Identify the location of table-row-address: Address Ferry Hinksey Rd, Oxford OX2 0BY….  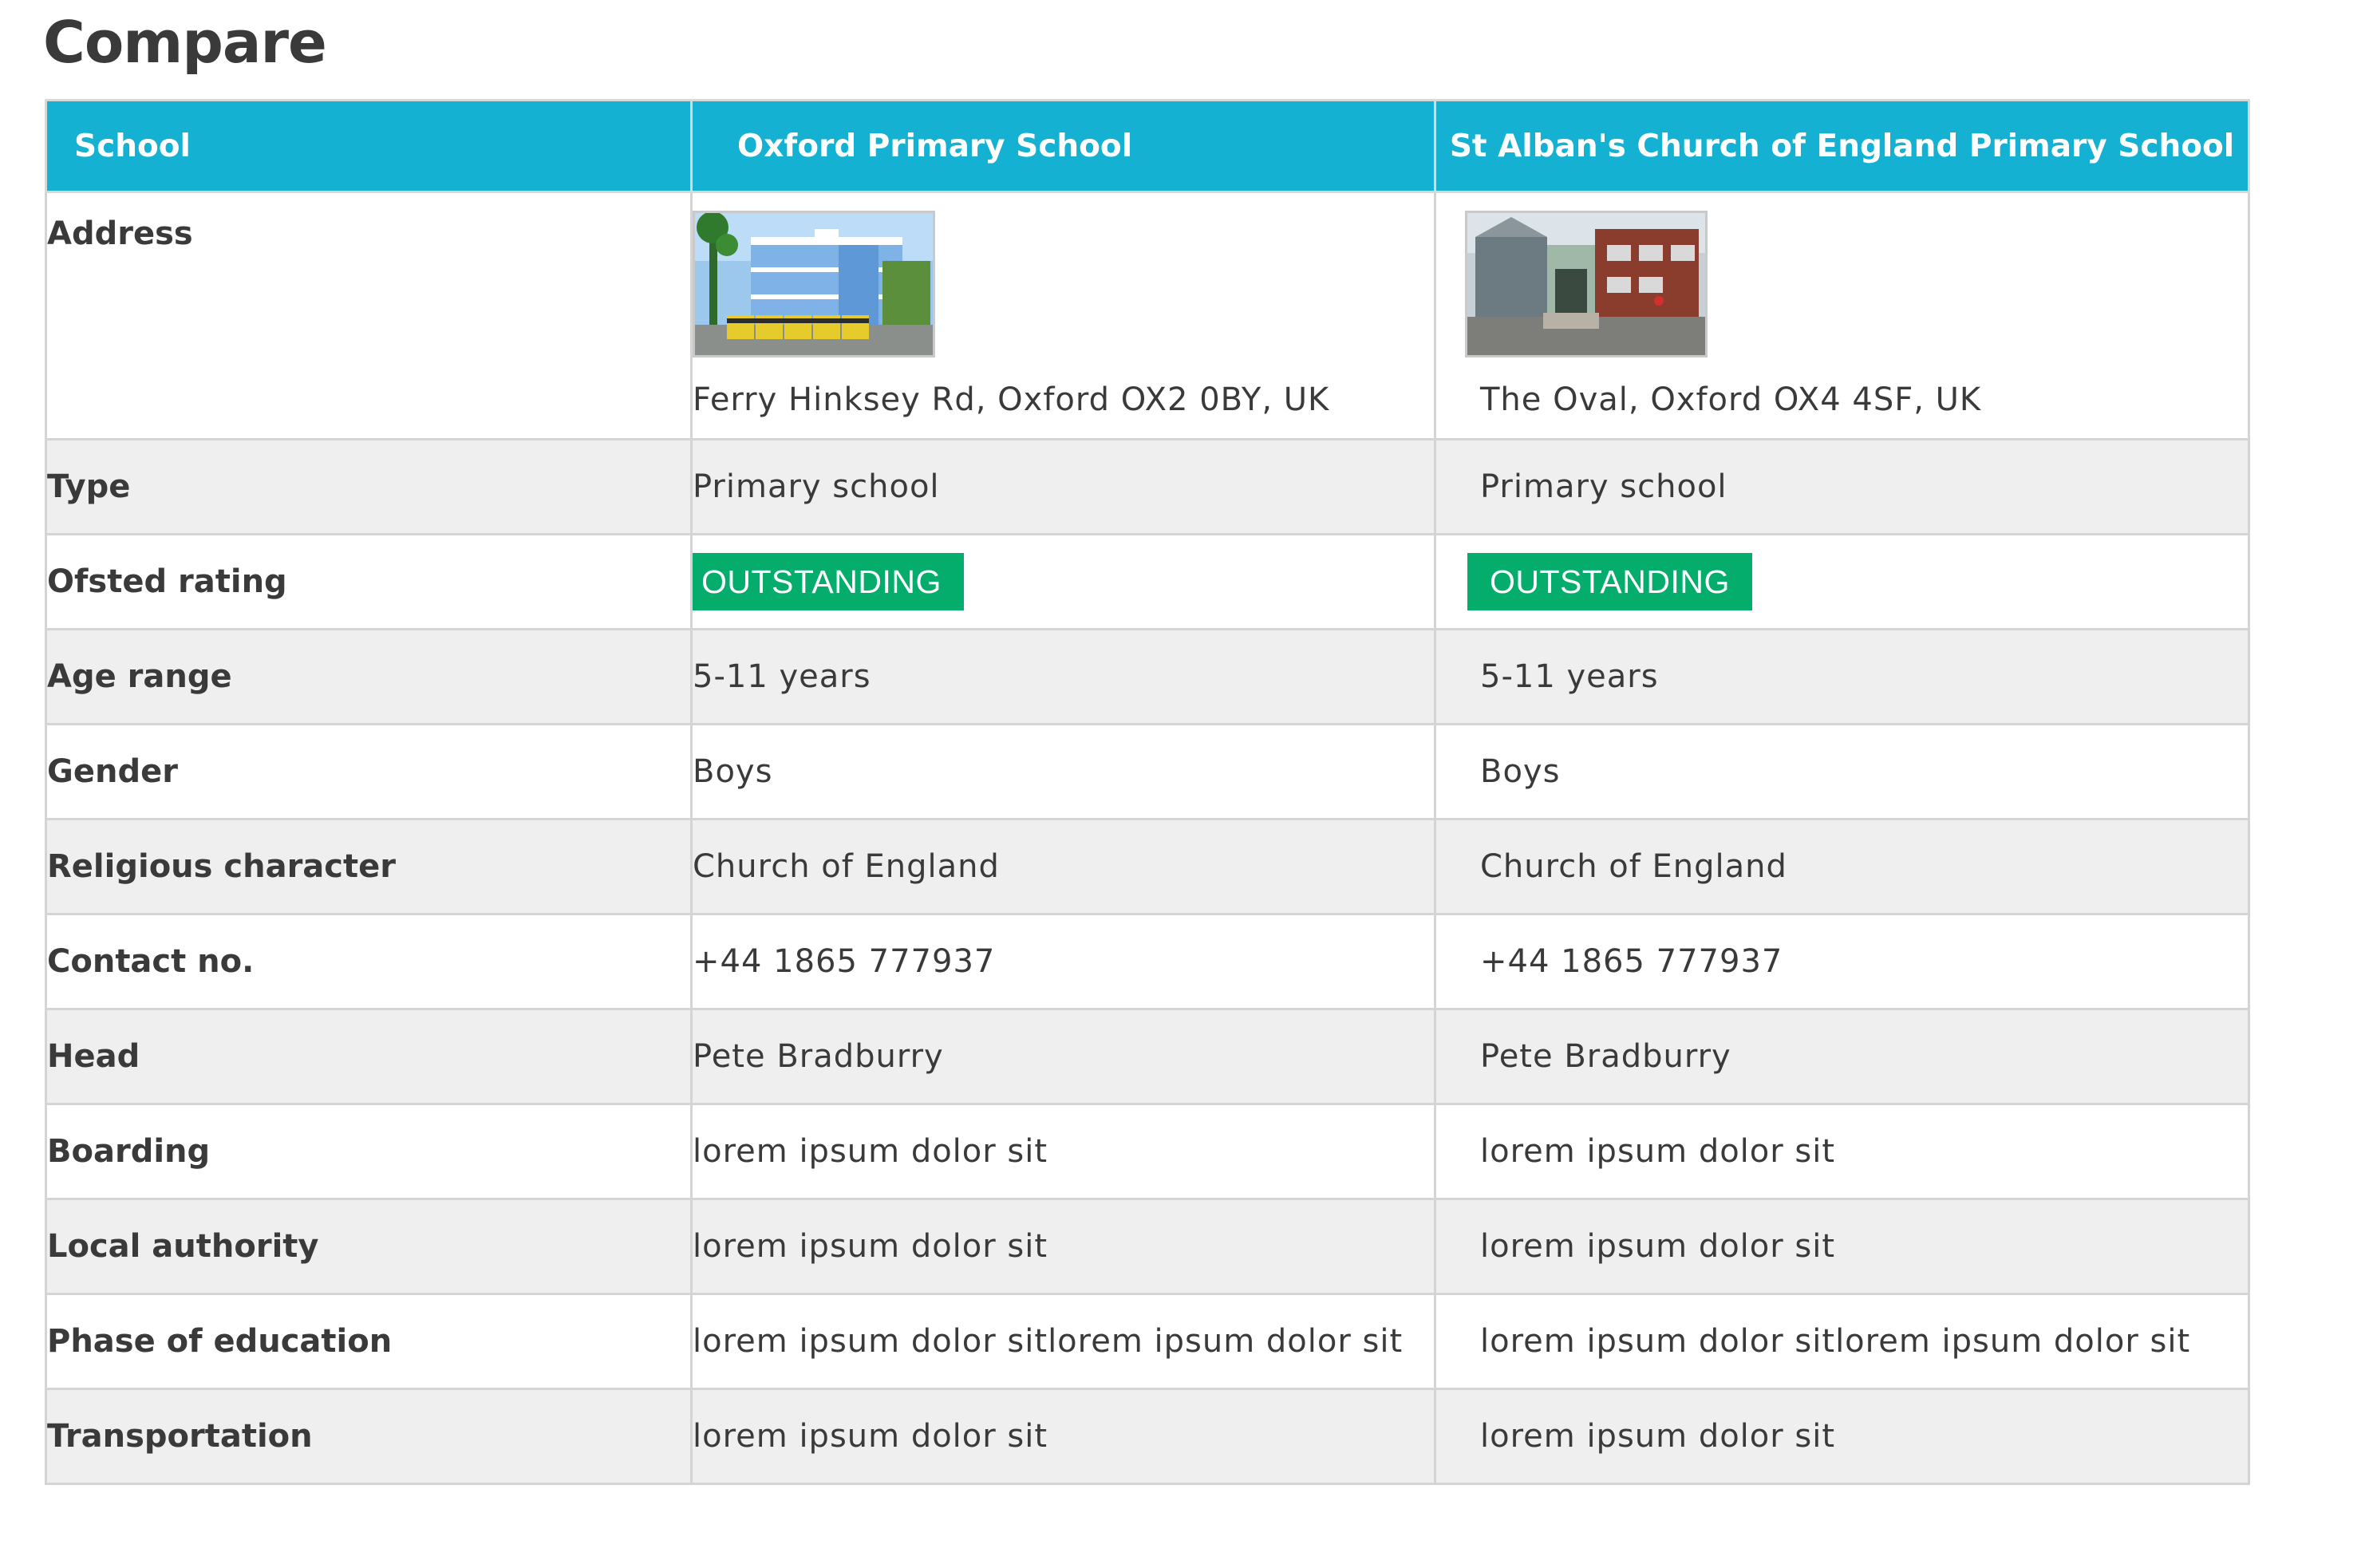
(1147, 315).